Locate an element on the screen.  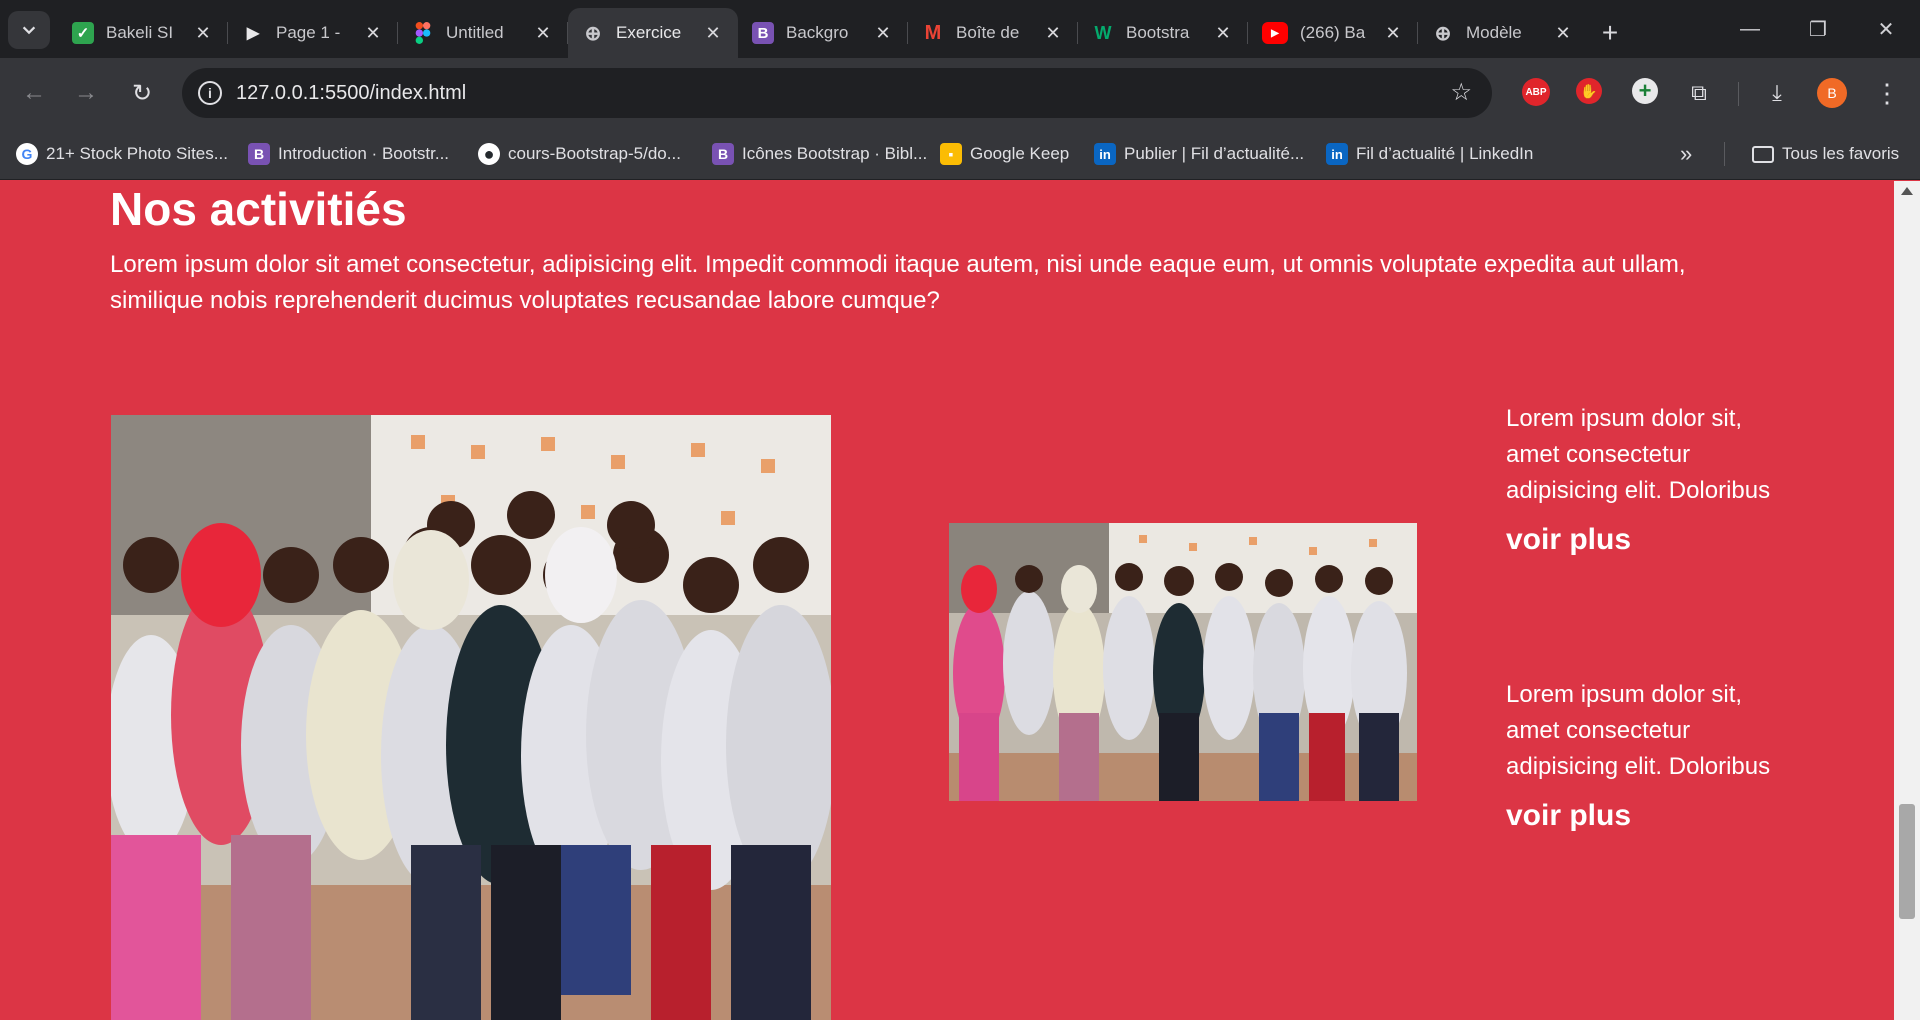
restore-button: ❐ is located at coordinates (1818, 29).